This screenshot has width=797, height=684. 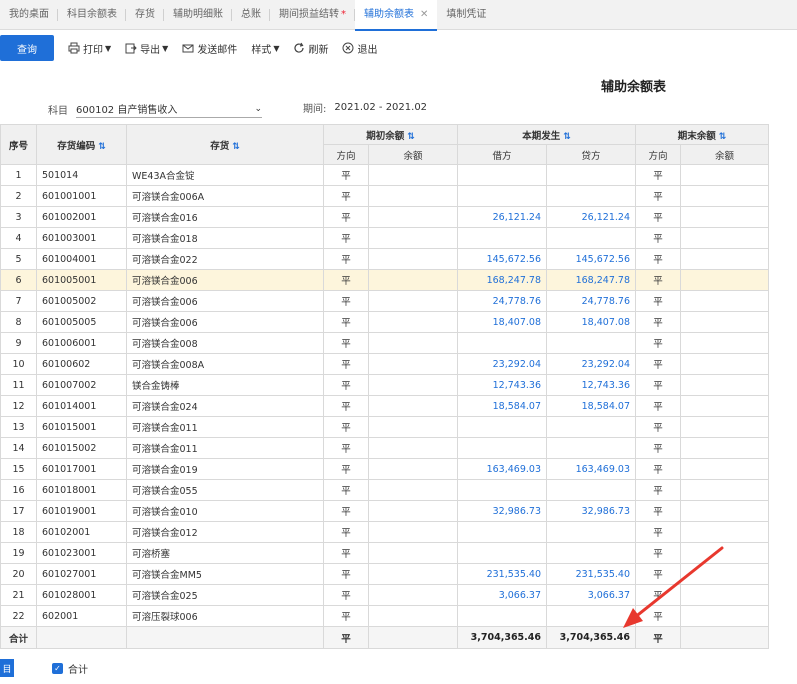 What do you see at coordinates (127, 110) in the screenshot?
I see `subject-value: 600102 自产销售收入` at bounding box center [127, 110].